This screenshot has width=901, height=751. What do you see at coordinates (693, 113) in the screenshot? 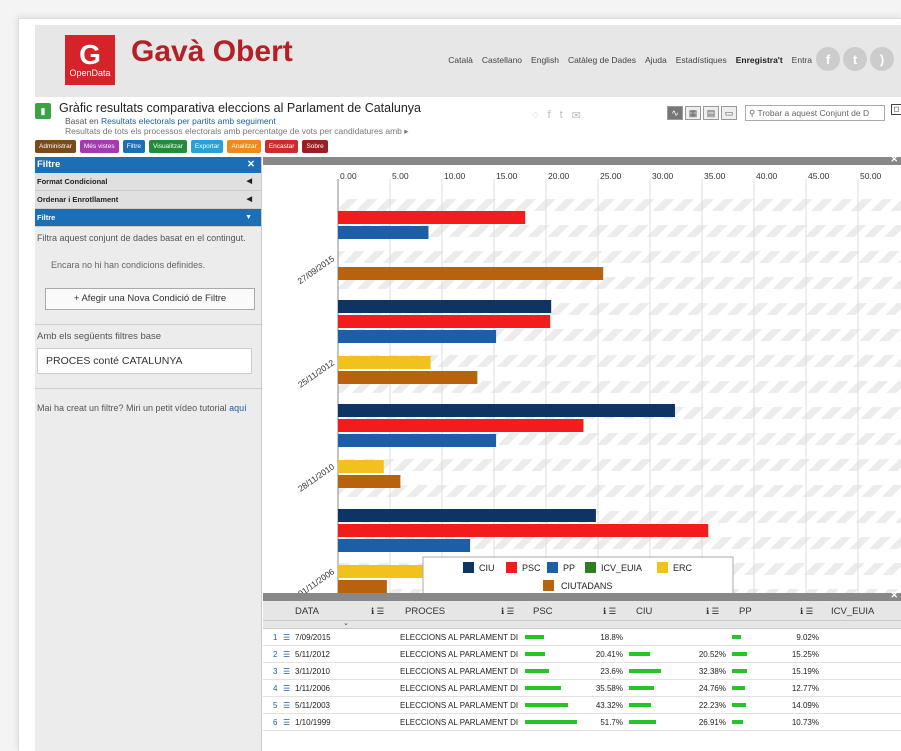
I see `table-view-icon: ▦` at bounding box center [693, 113].